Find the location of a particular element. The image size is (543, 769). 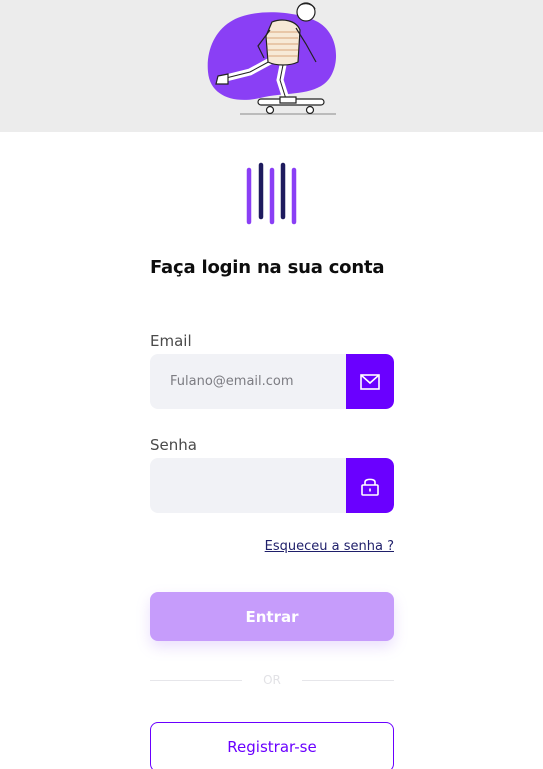

password-label: Senha is located at coordinates (173, 445).